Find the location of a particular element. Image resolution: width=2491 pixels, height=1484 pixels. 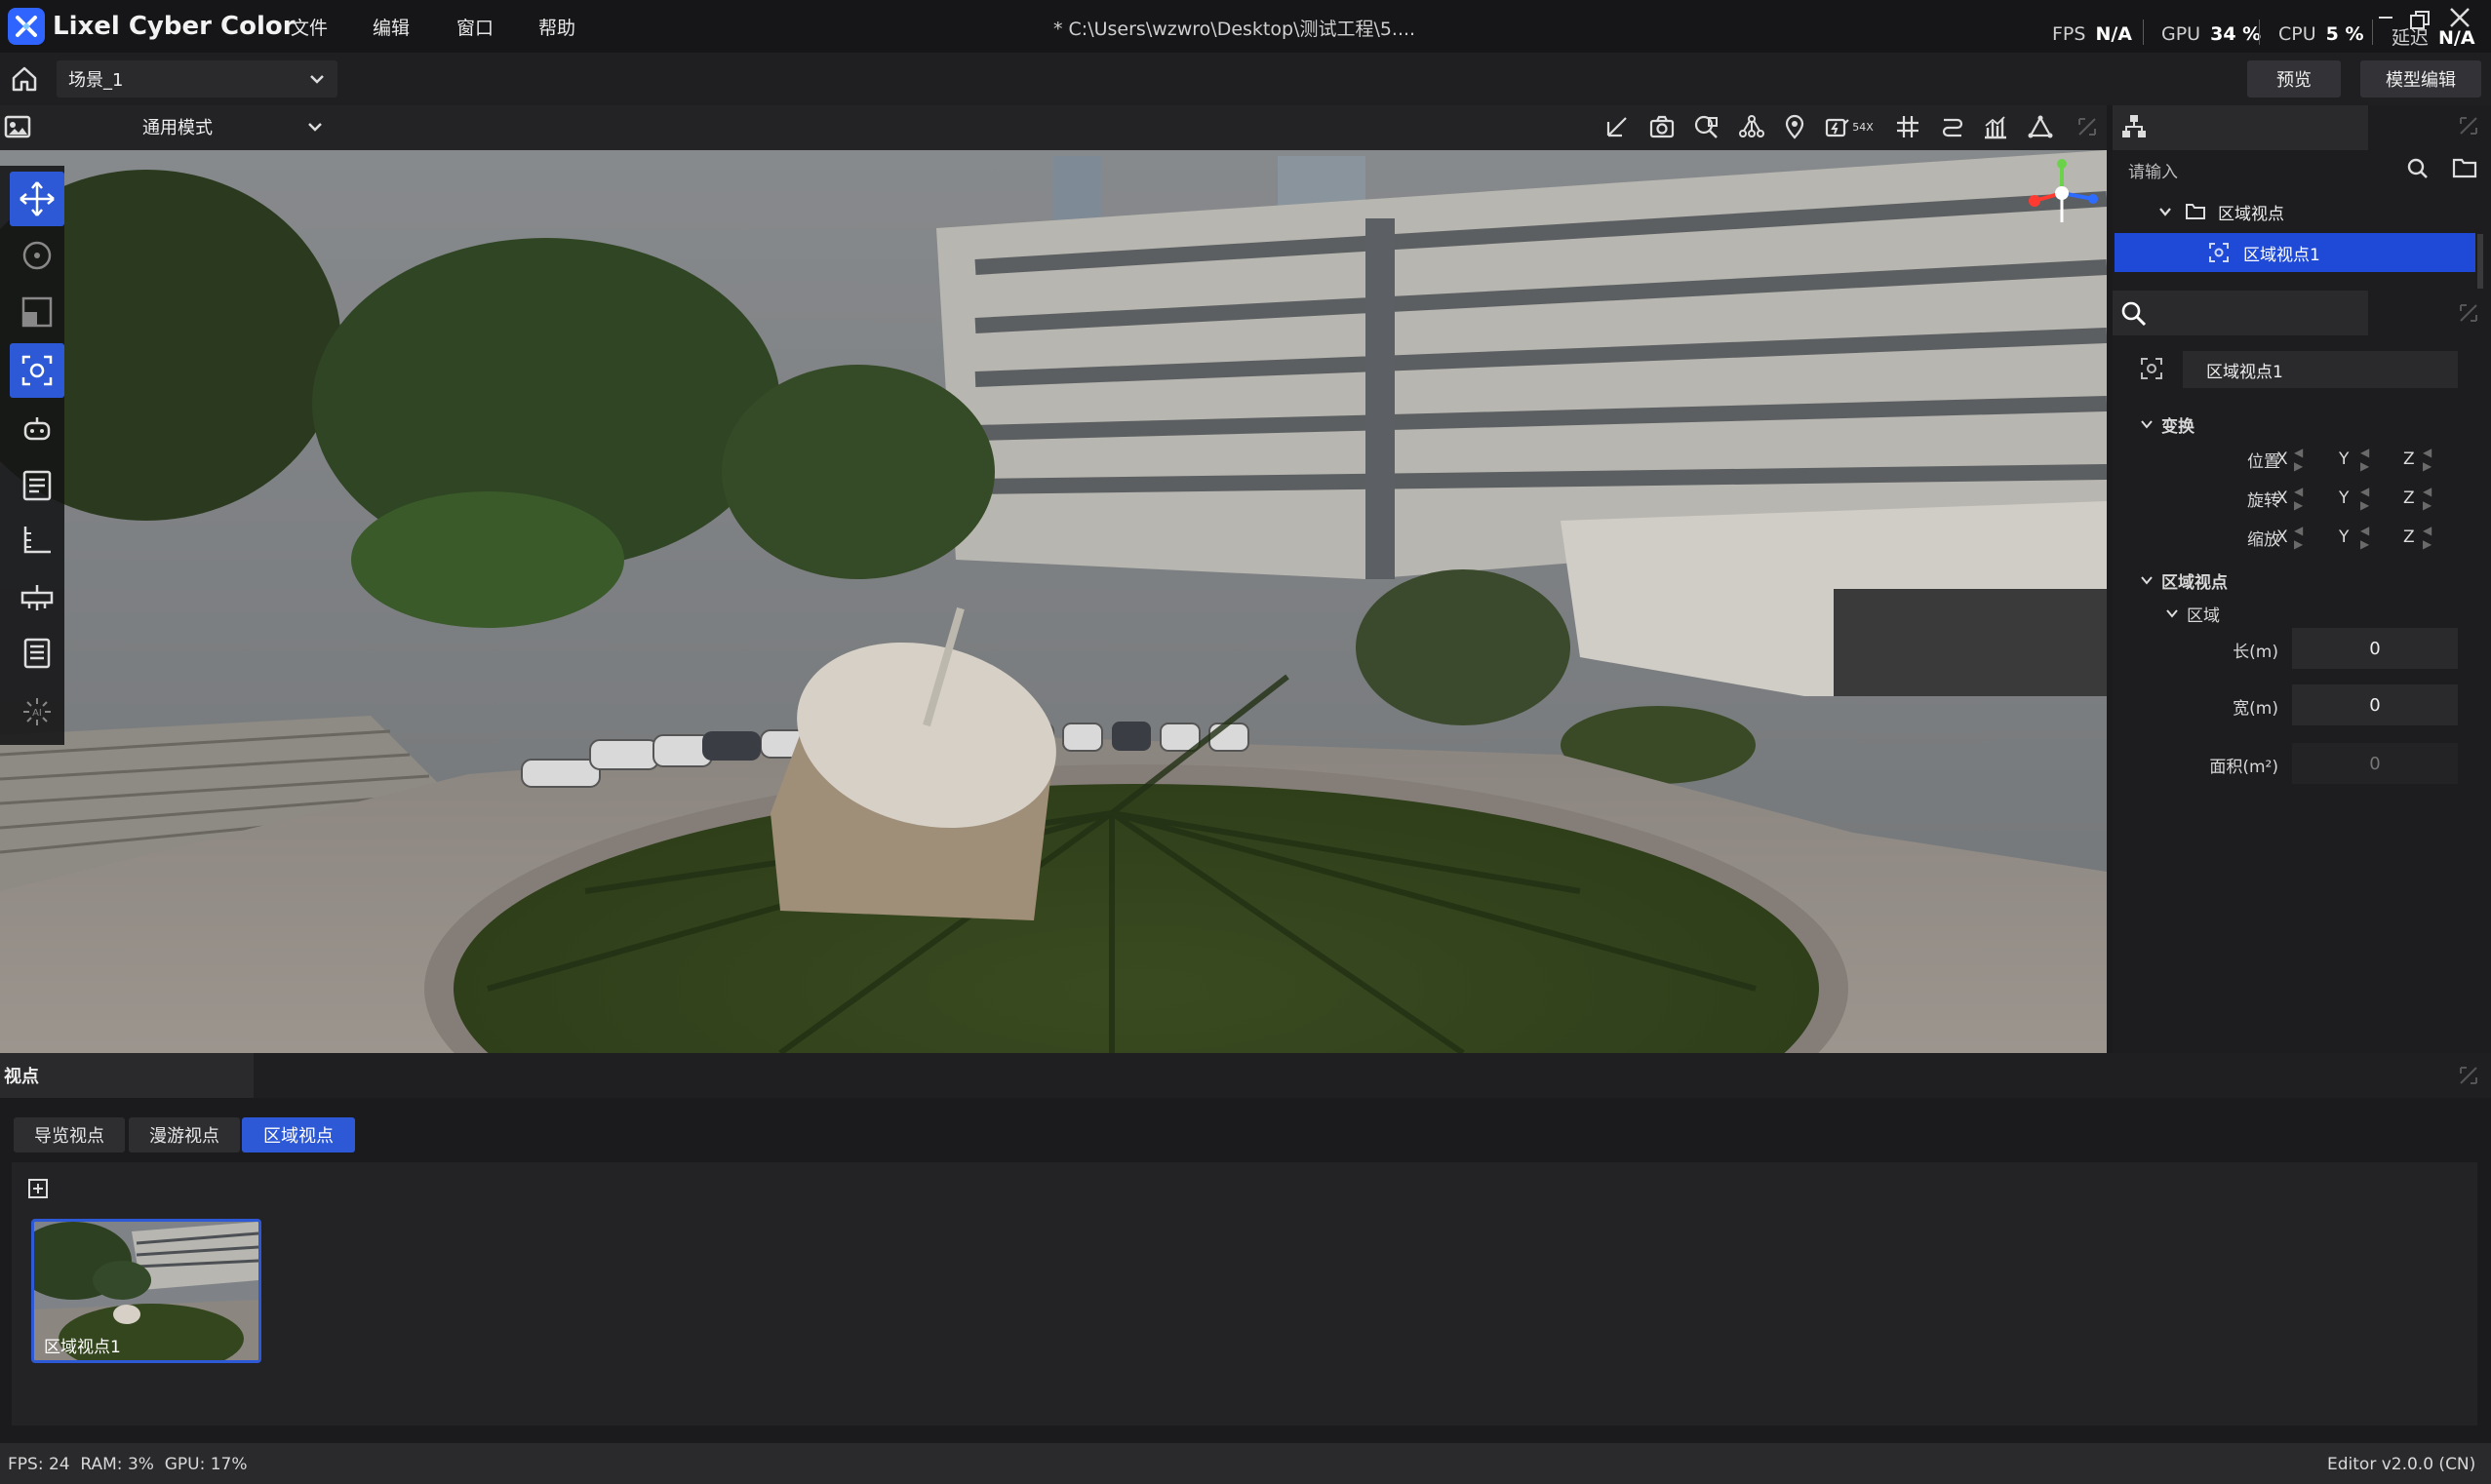

level-tool-icon is located at coordinates (37, 596).